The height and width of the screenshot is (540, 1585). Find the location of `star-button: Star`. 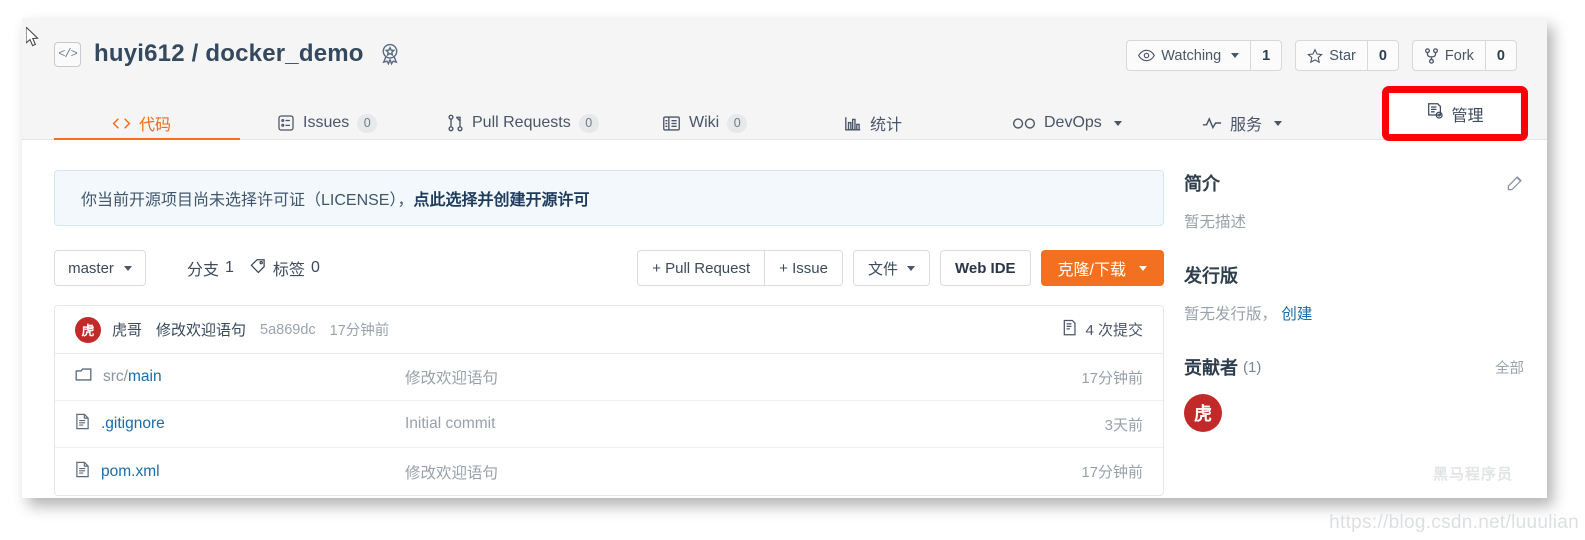

star-button: Star is located at coordinates (1331, 55).